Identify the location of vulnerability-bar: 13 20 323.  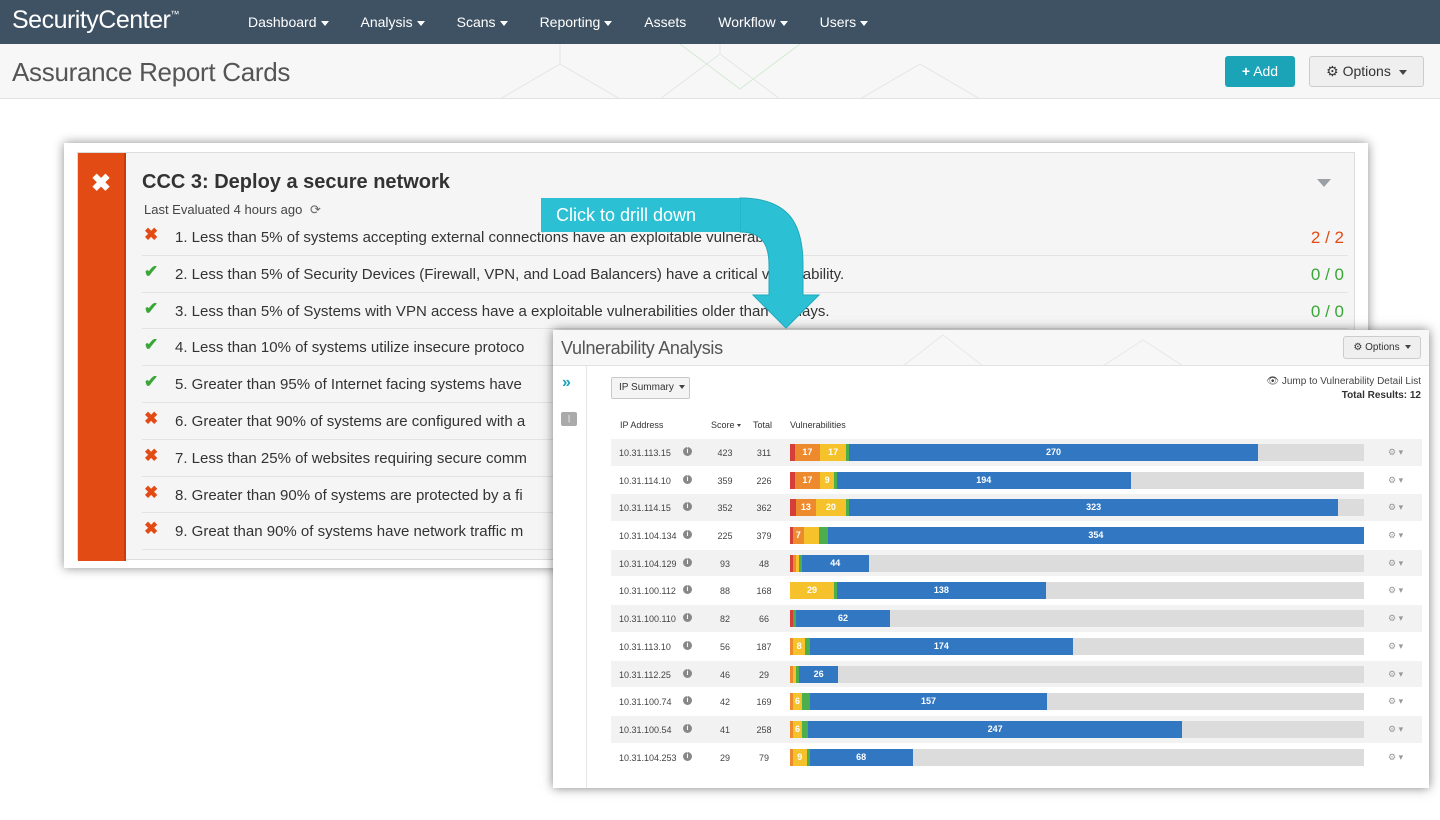
(1077, 508).